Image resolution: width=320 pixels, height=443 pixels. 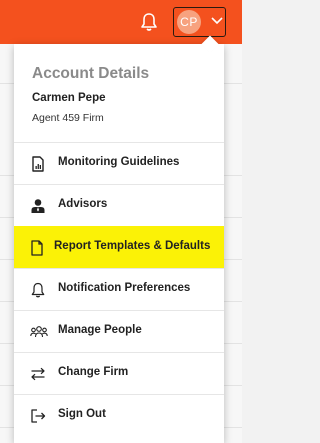 What do you see at coordinates (83, 204) in the screenshot?
I see `menu-item-label: Advisors` at bounding box center [83, 204].